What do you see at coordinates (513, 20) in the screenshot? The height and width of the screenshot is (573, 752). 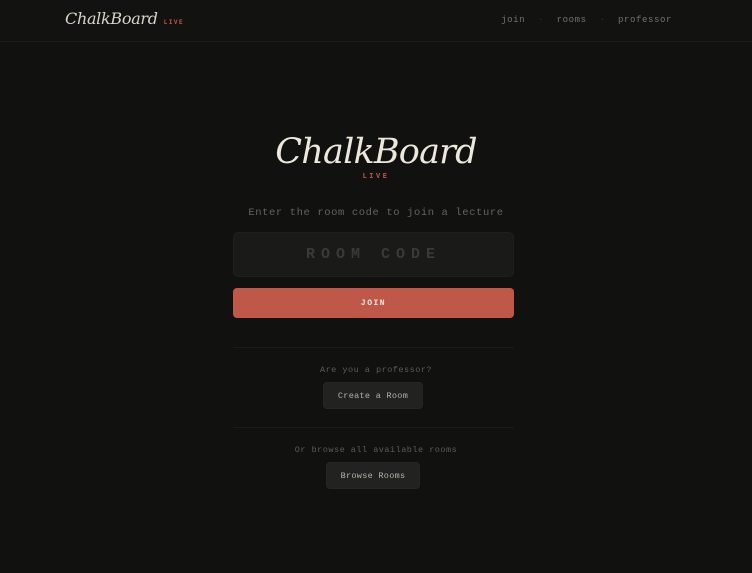 I see `nav-link-join: join` at bounding box center [513, 20].